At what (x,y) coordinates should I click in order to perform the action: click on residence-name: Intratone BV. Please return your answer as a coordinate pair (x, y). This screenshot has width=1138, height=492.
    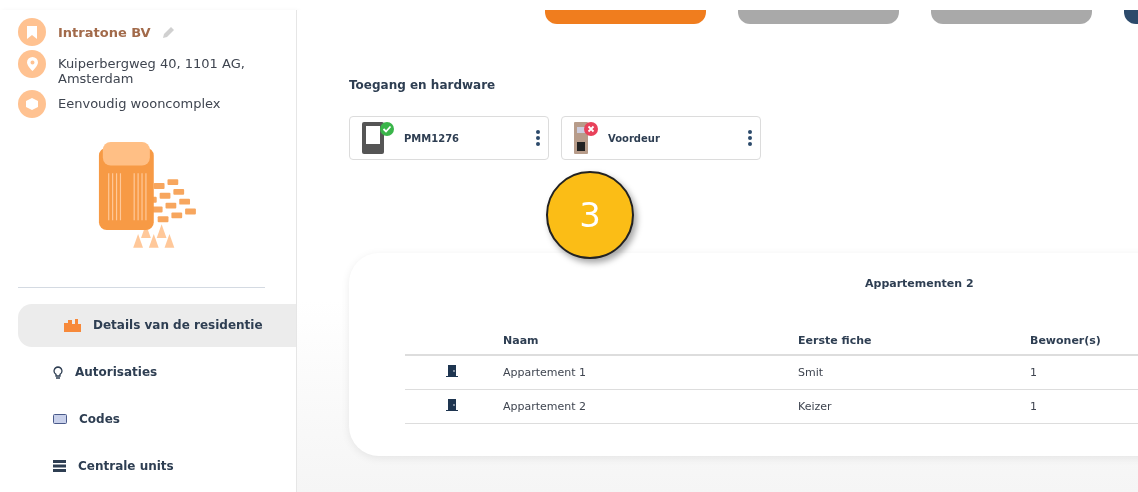
    Looking at the image, I should click on (104, 32).